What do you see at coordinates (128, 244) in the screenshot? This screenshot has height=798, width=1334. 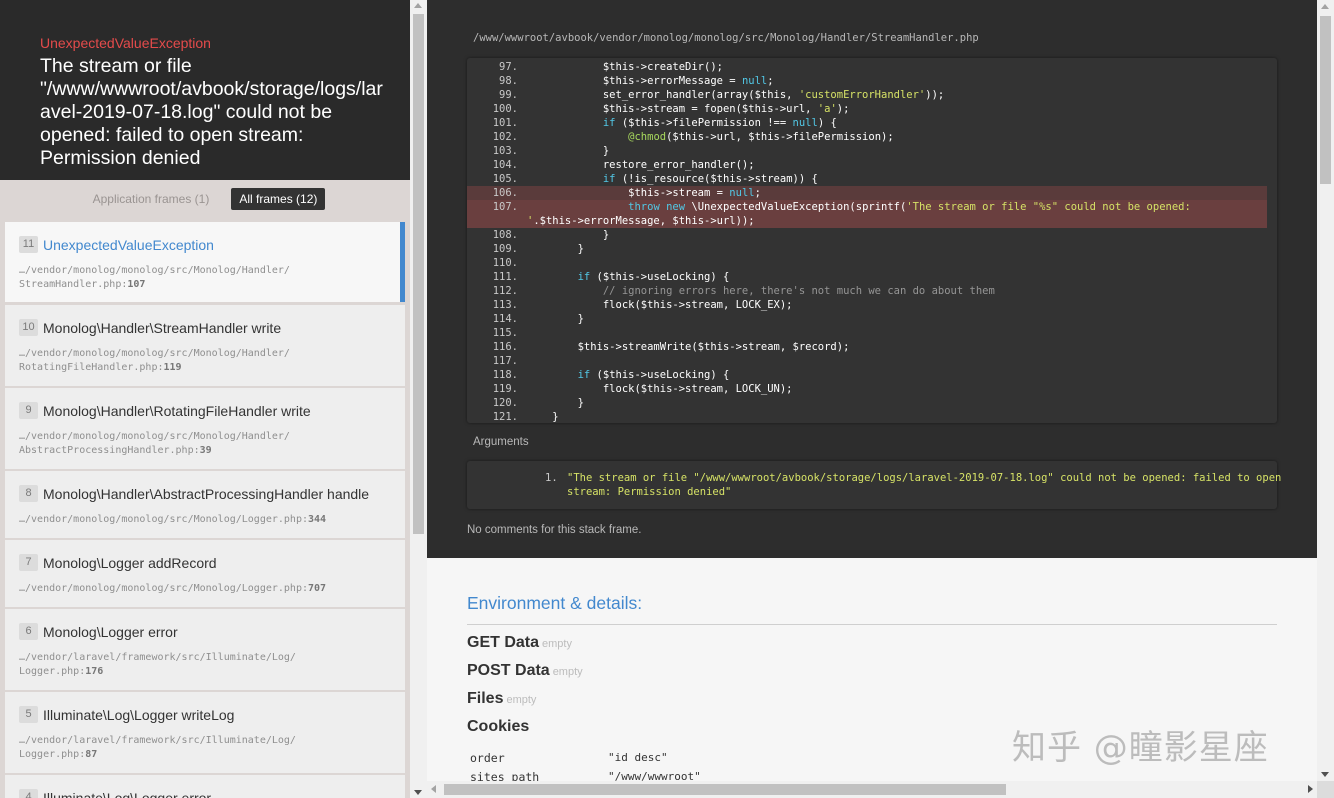 I see `frame-class: UnexpectedValueException` at bounding box center [128, 244].